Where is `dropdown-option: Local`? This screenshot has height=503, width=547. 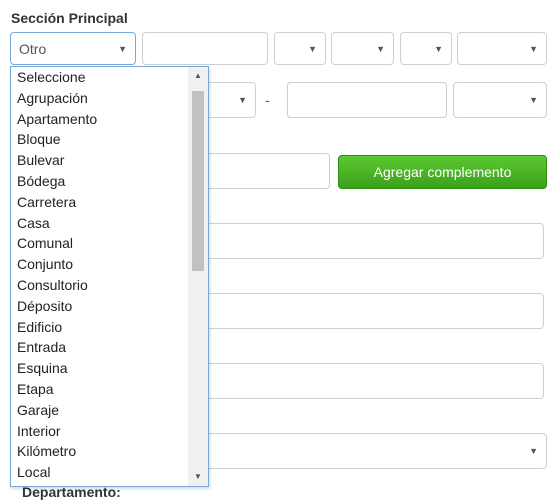
dropdown-option: Local is located at coordinates (99, 472).